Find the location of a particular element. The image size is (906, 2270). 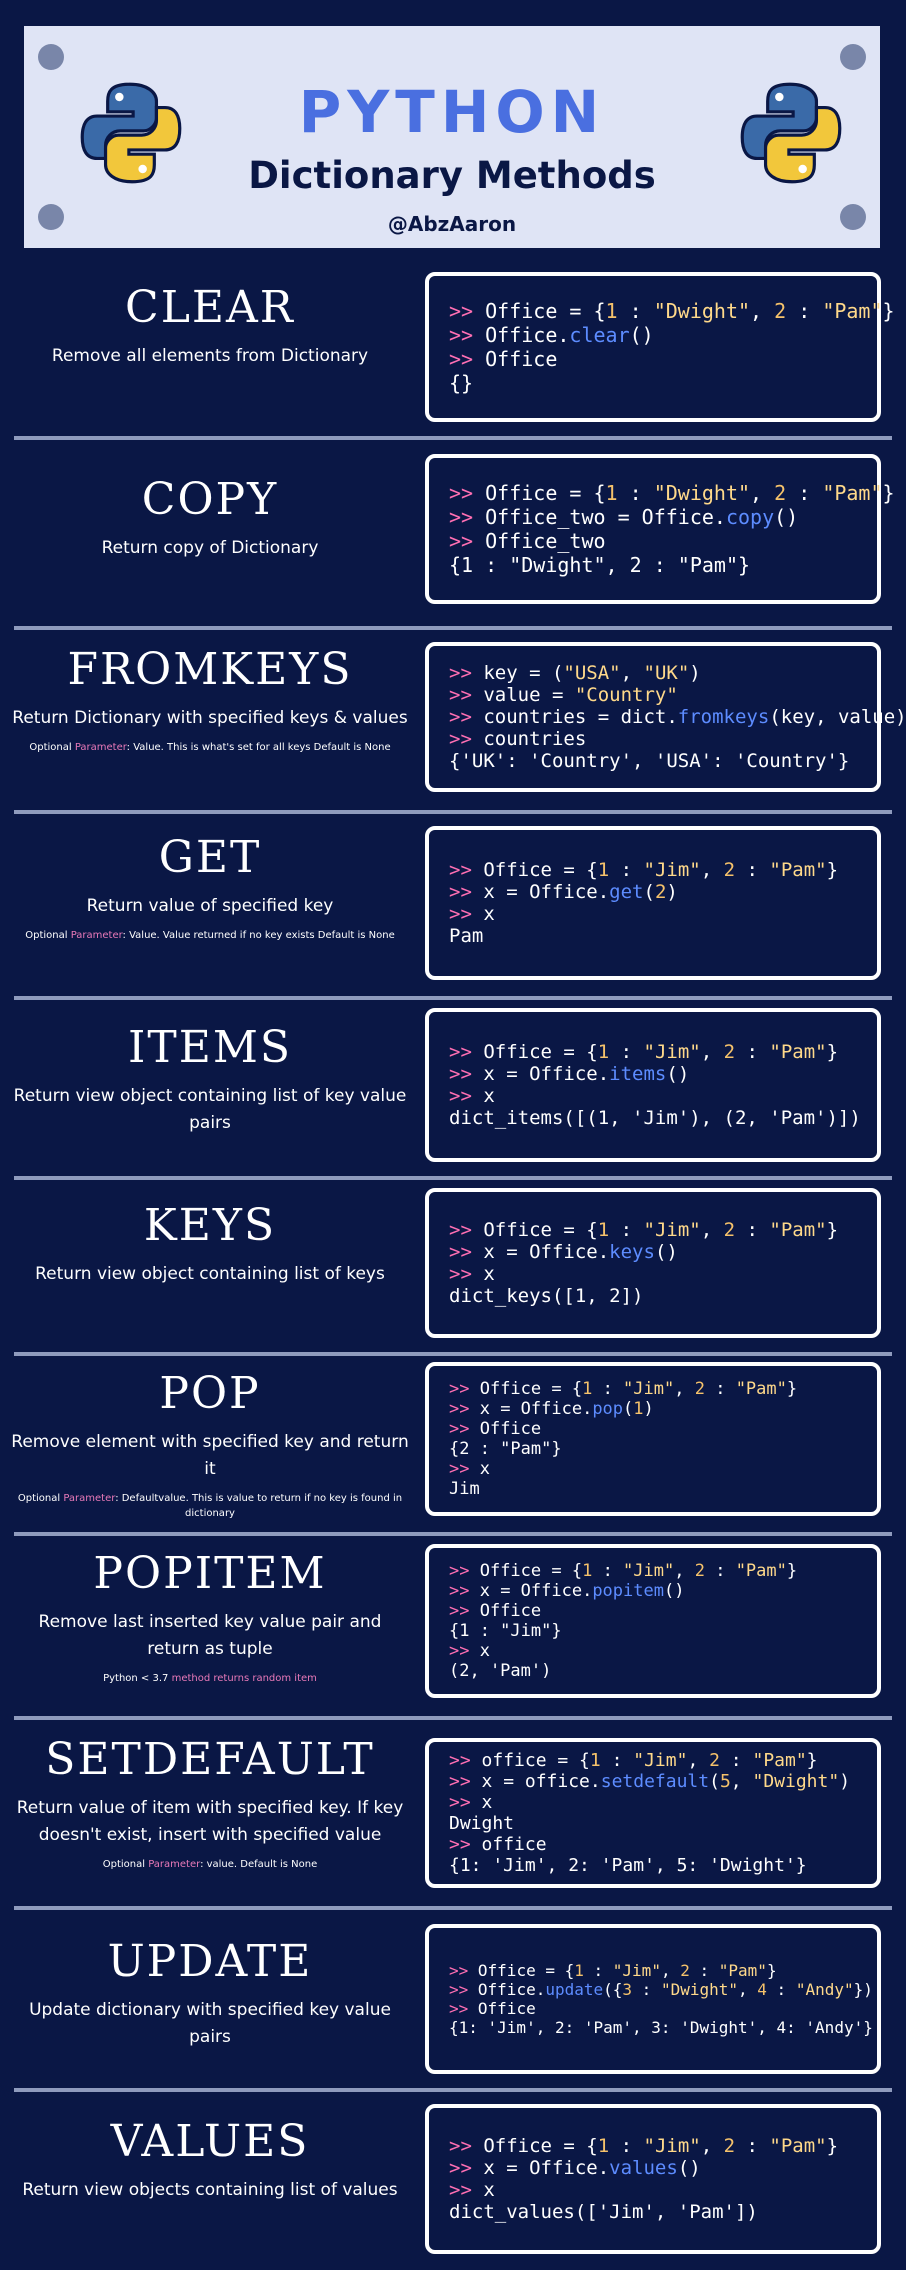

string-literal: "UK" is located at coordinates (666, 673).